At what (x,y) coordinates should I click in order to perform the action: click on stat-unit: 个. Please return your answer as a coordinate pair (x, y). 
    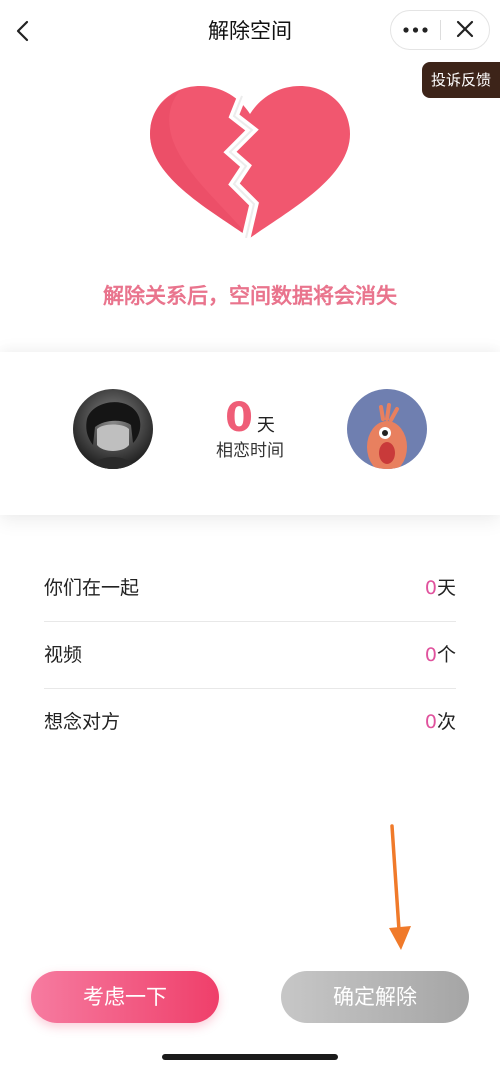
    Looking at the image, I should click on (446, 655).